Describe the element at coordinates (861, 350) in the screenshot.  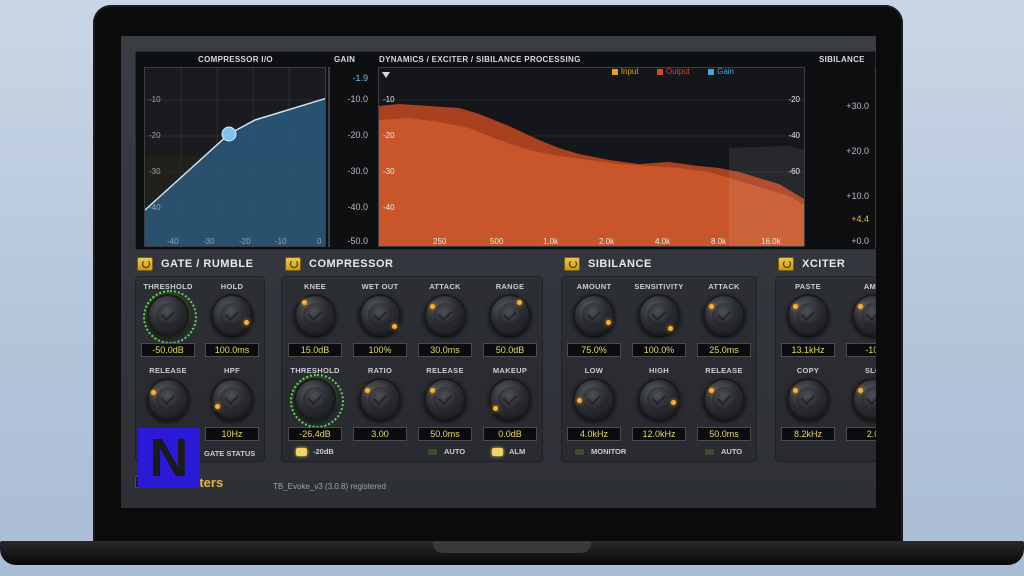
I see `value-display: -10.` at that location.